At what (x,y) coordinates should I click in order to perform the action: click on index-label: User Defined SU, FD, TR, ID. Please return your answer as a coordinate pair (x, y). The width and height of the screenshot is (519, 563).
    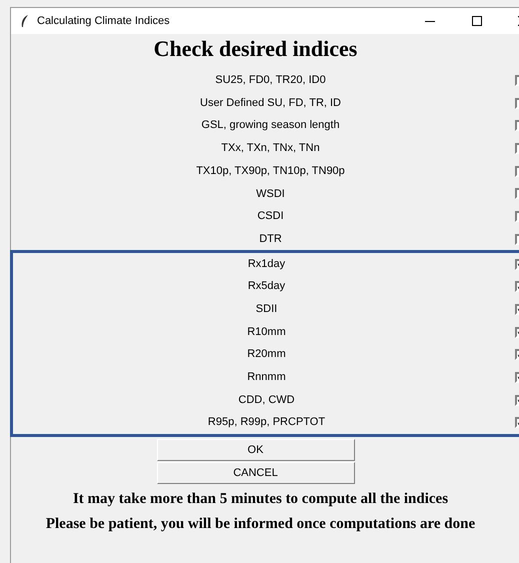
    Looking at the image, I should click on (270, 103).